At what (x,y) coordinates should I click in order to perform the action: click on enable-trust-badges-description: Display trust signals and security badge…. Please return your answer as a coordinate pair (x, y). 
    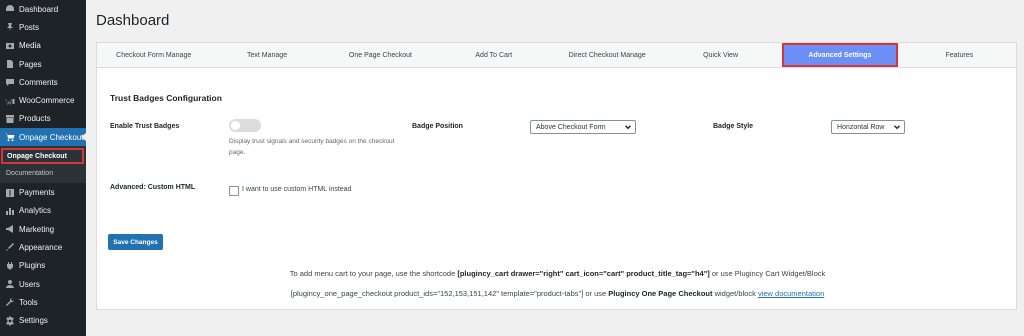
    Looking at the image, I should click on (312, 147).